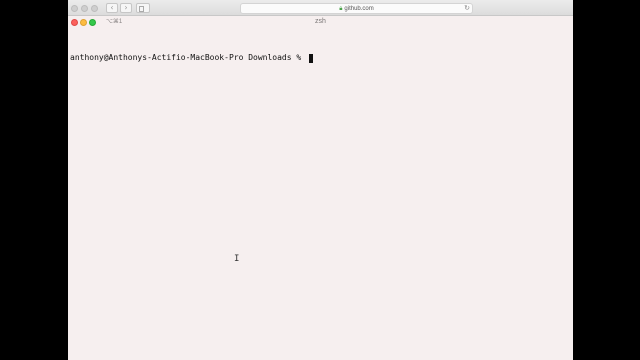 The width and height of the screenshot is (640, 360). Describe the element at coordinates (94, 8) in the screenshot. I see `browser-zoom-dot` at that location.